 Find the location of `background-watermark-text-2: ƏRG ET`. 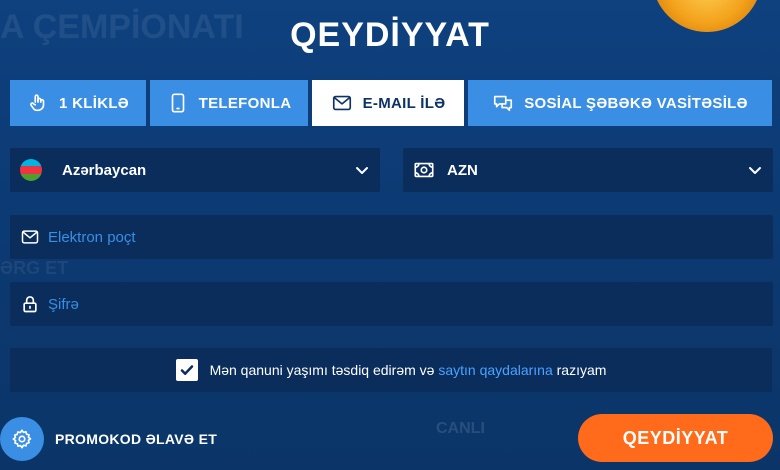

background-watermark-text-2: ƏRG ET is located at coordinates (34, 268).